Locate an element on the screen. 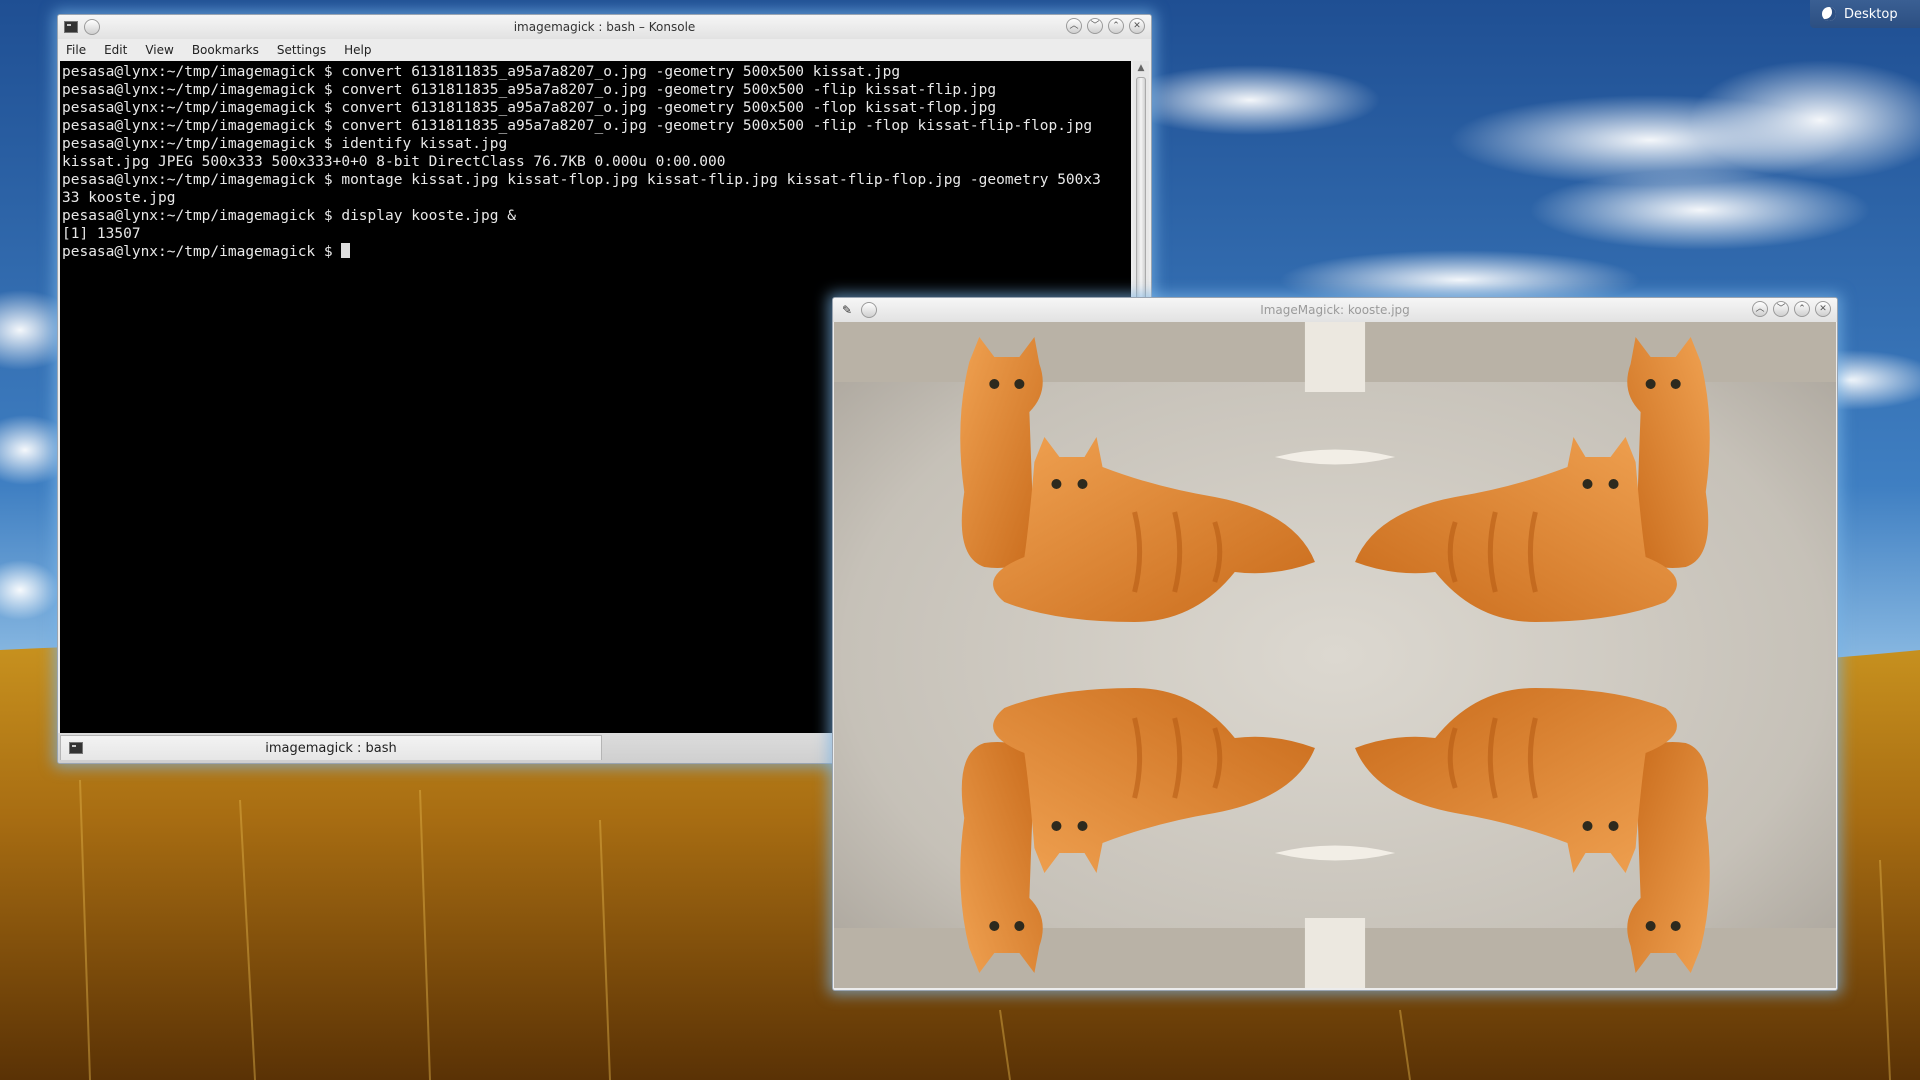 This screenshot has height=1080, width=1920. tab-bash: imagemagick : bash is located at coordinates (331, 747).